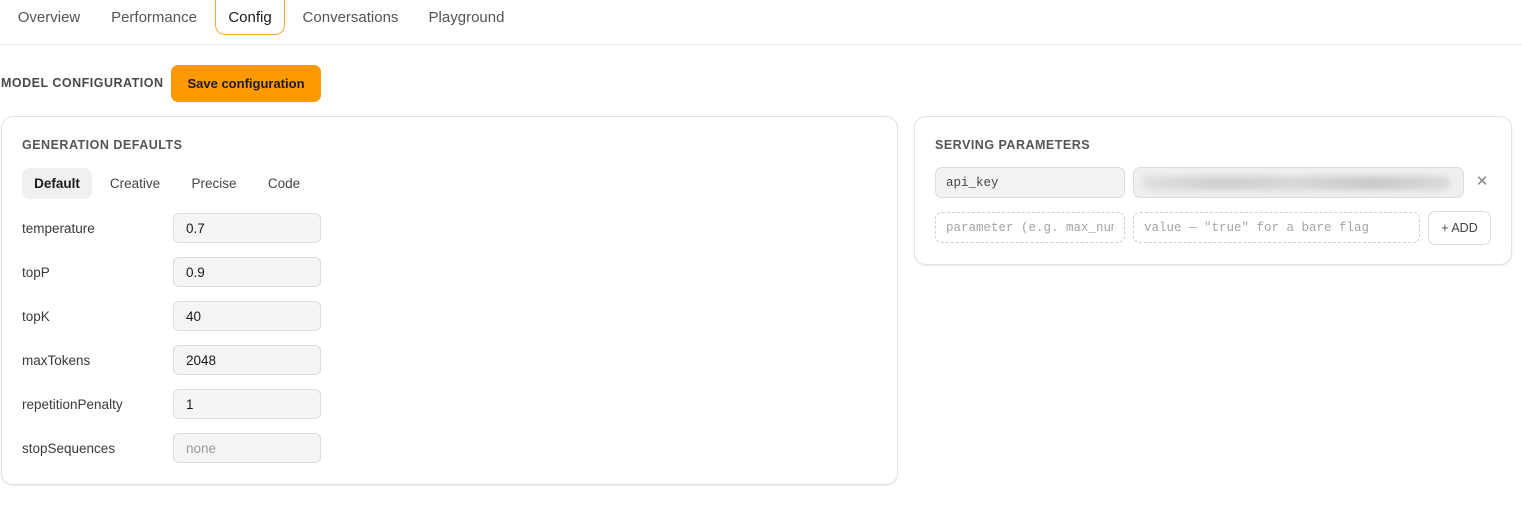 The width and height of the screenshot is (1522, 530). I want to click on temperature-input, so click(247, 228).